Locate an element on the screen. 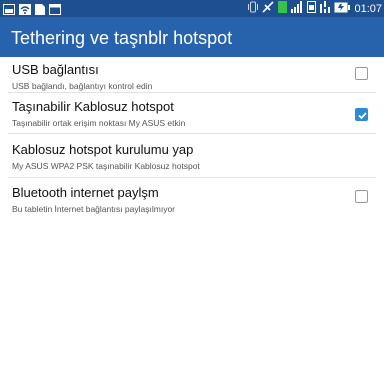  signal-icon is located at coordinates (297, 9).